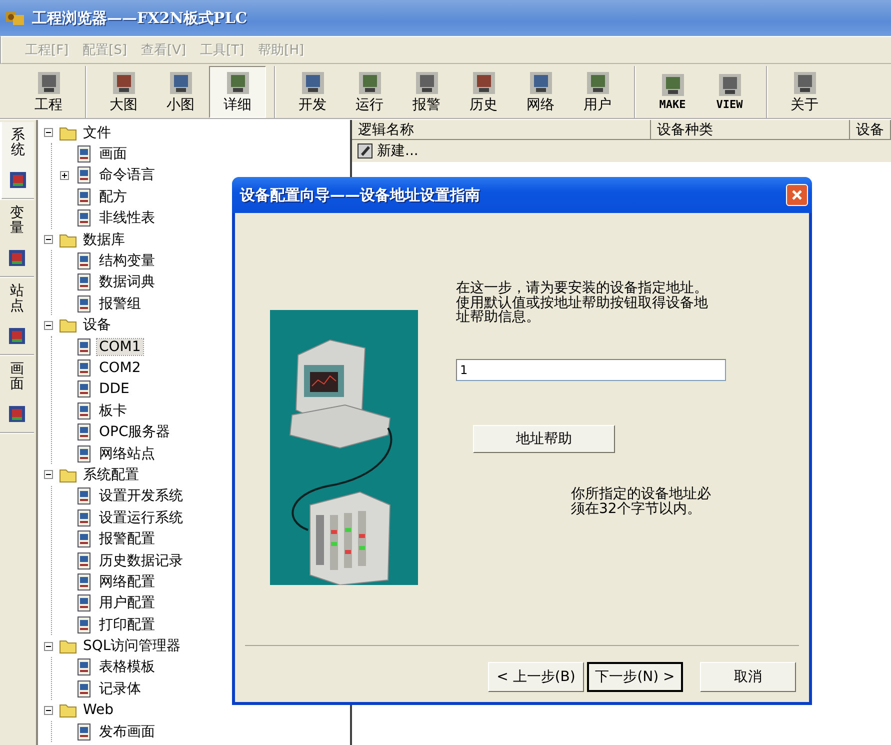 This screenshot has height=745, width=891. Describe the element at coordinates (120, 689) in the screenshot. I see `tree-item: 记录体` at that location.